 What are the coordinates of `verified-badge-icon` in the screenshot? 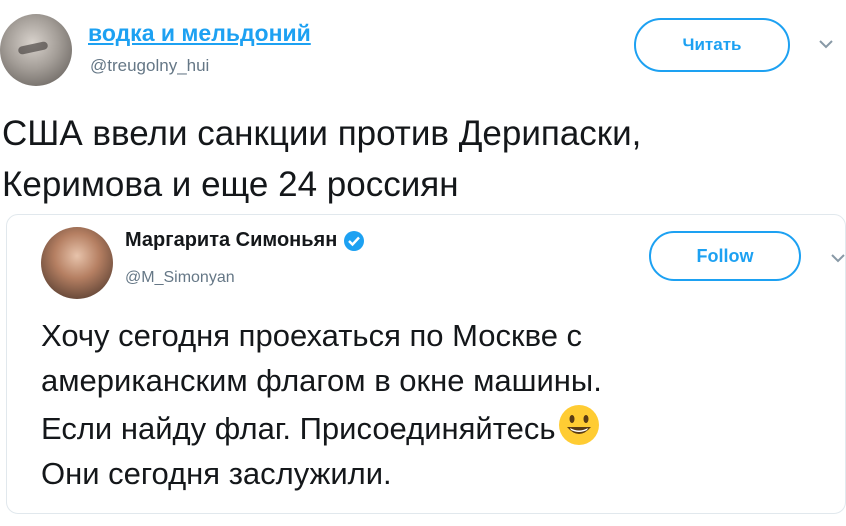 It's located at (354, 240).